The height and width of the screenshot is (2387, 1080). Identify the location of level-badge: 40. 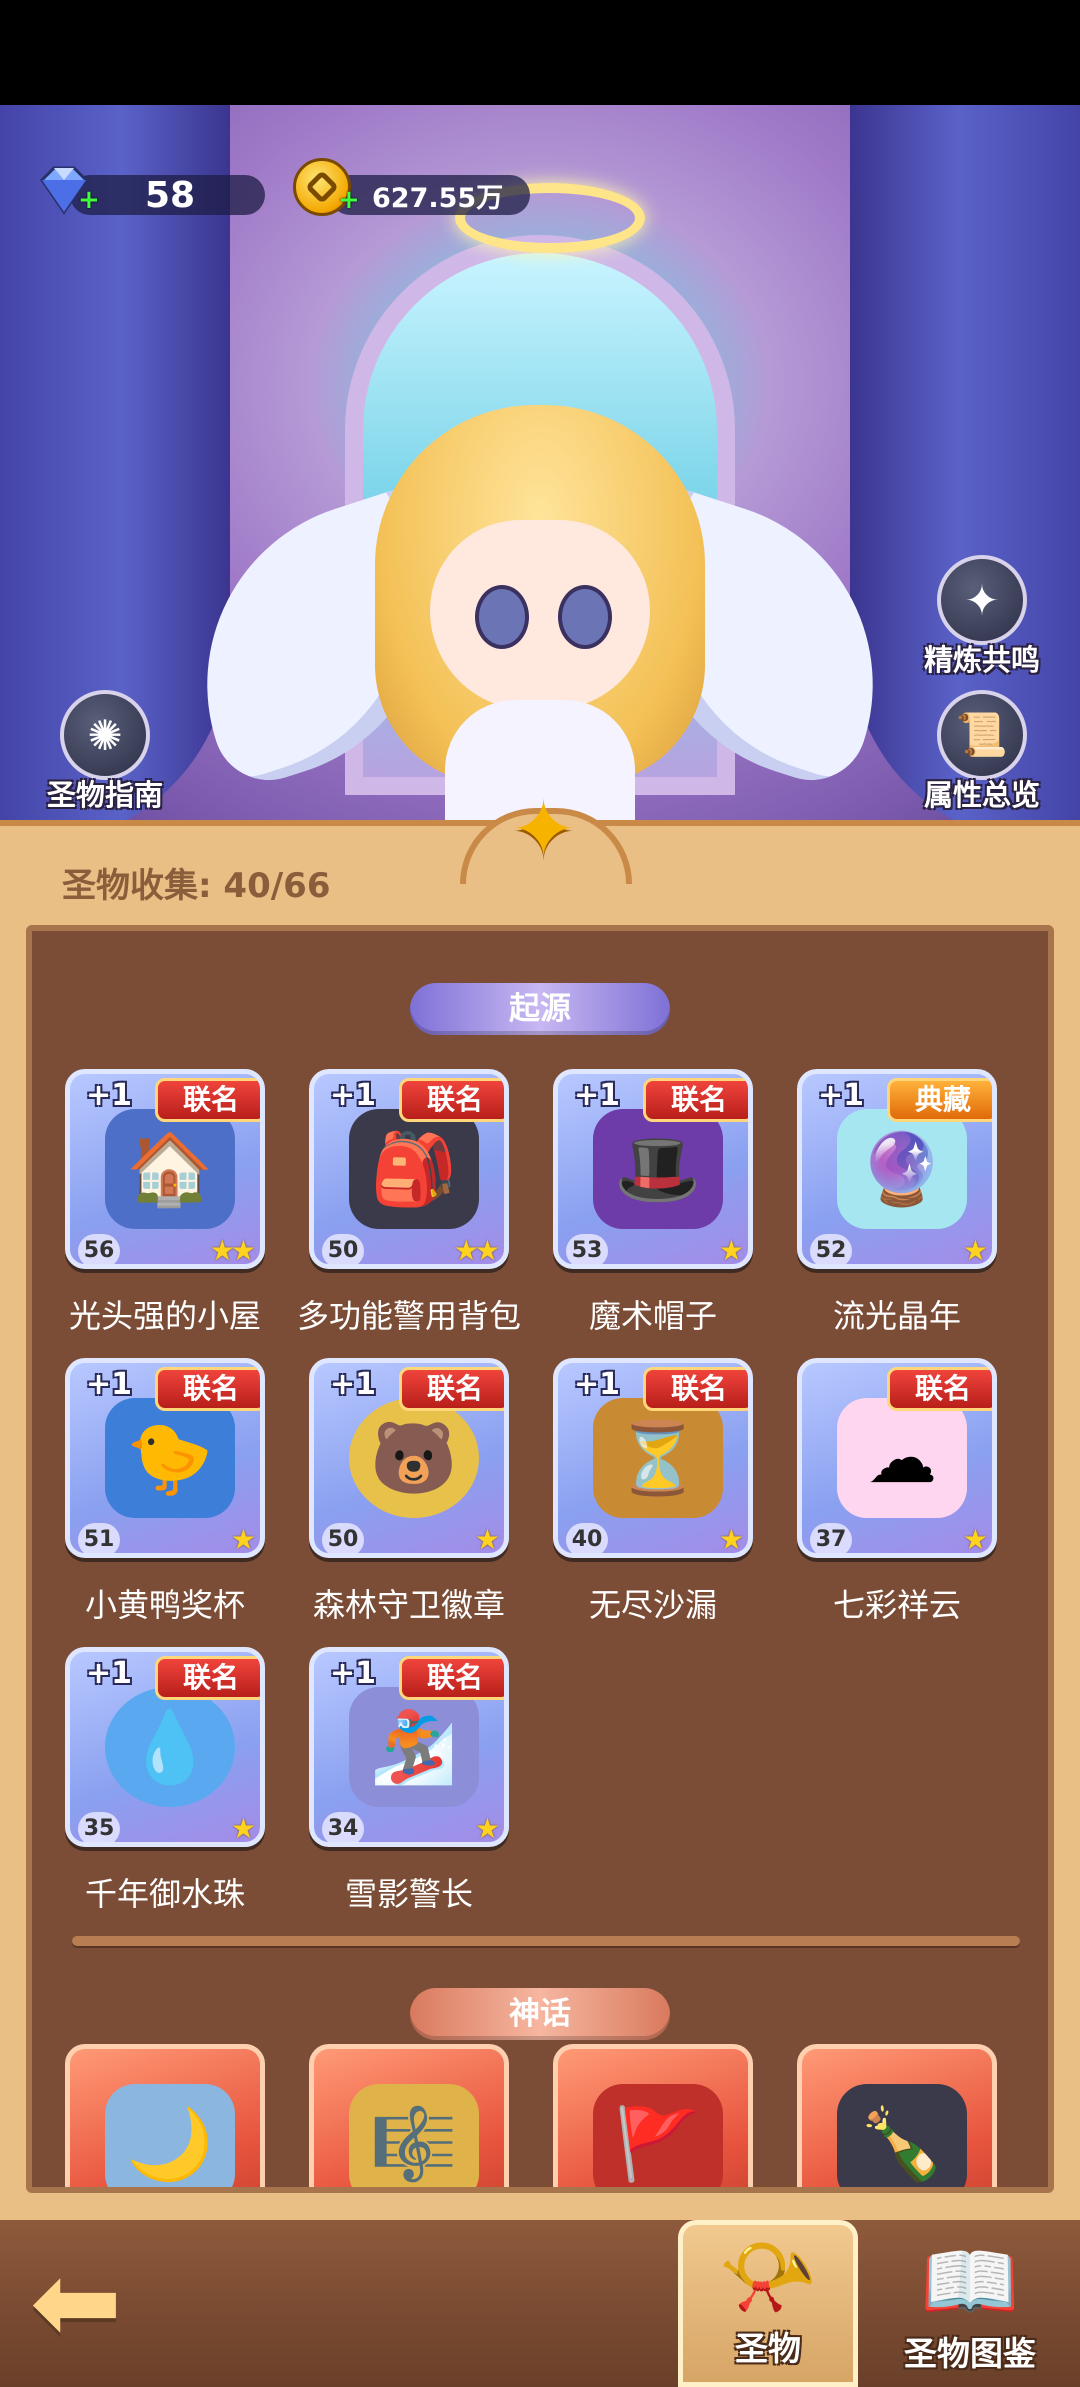
(587, 1538).